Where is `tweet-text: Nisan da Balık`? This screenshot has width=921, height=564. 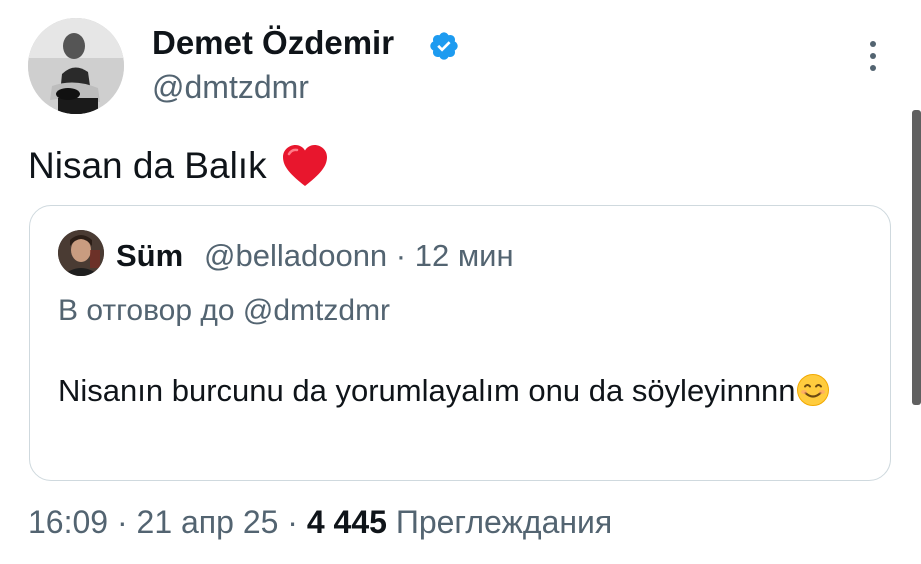
tweet-text: Nisan da Balık is located at coordinates (178, 166).